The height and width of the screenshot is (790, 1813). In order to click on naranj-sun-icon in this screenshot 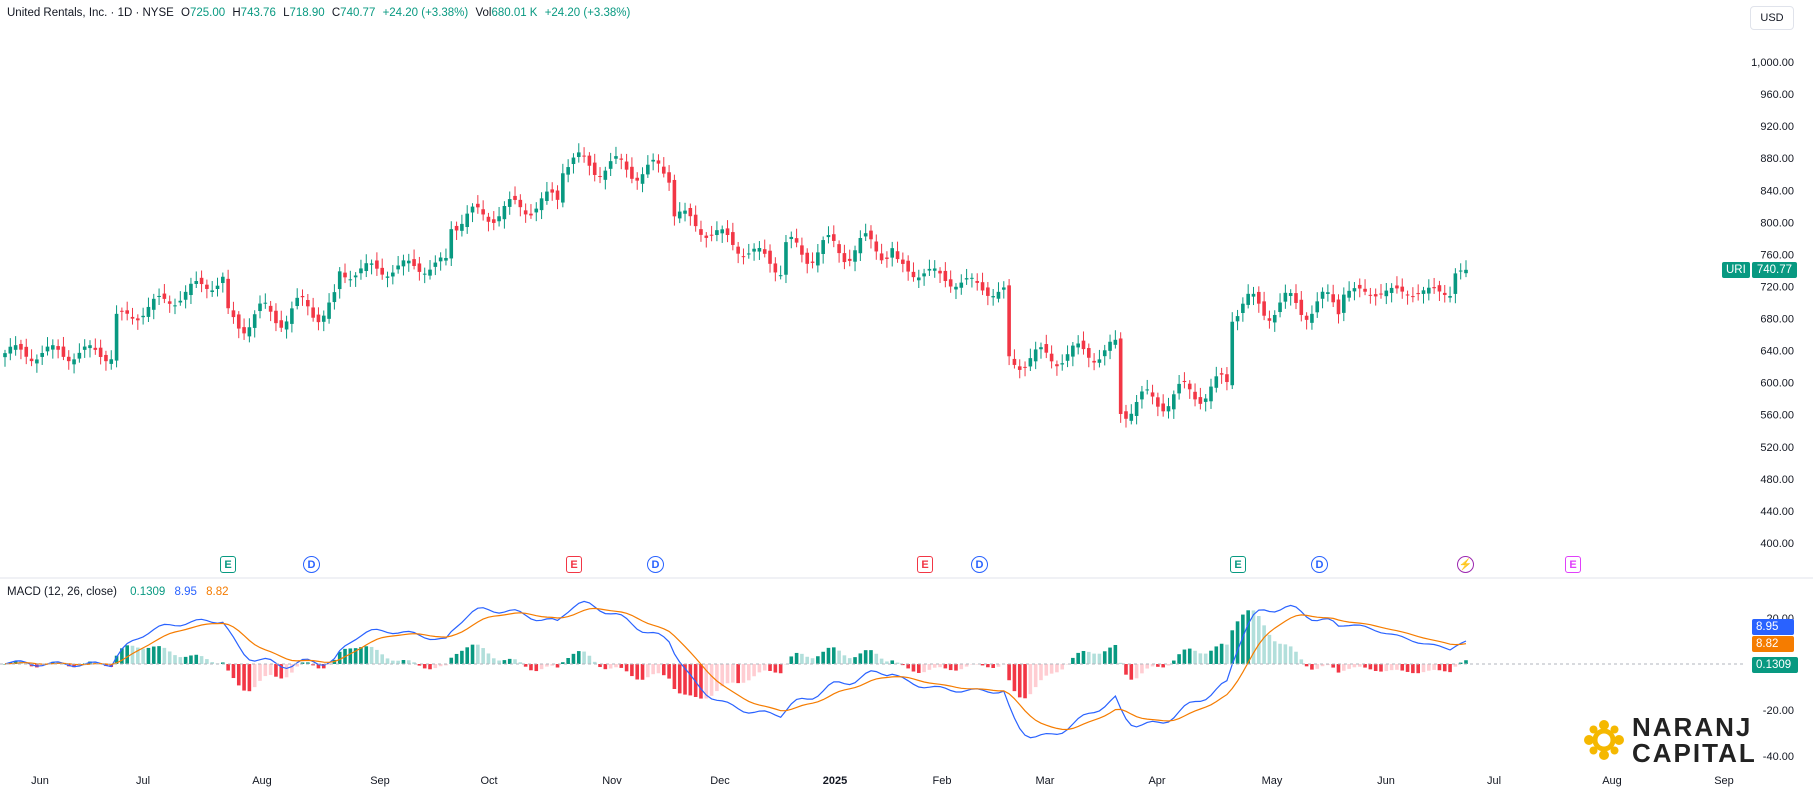, I will do `click(1604, 740)`.